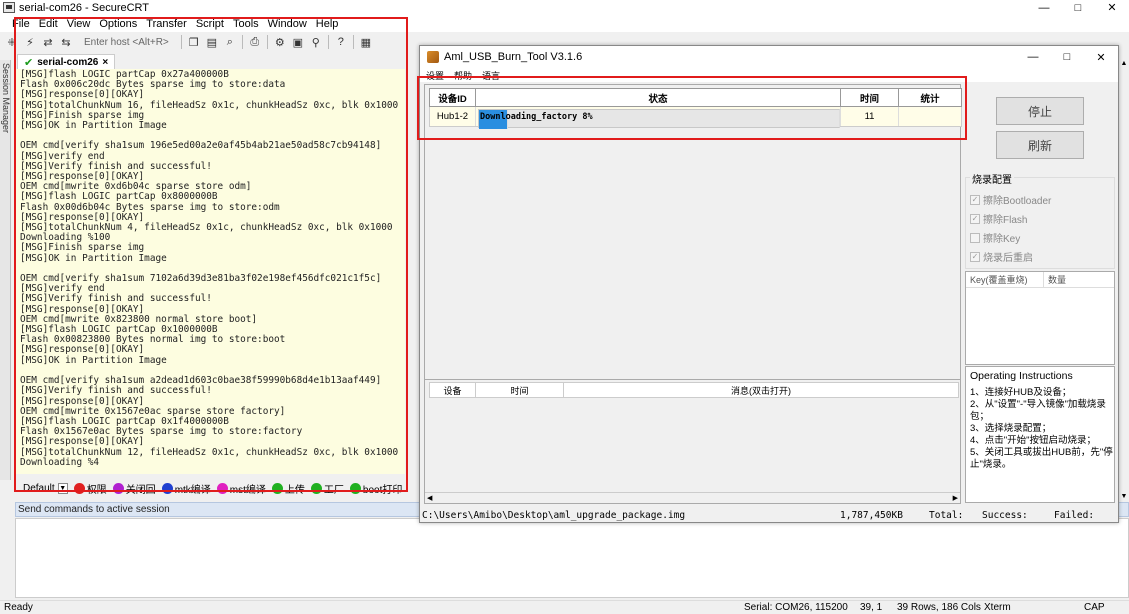  What do you see at coordinates (946, 515) in the screenshot?
I see `status-total: Total:` at bounding box center [946, 515].